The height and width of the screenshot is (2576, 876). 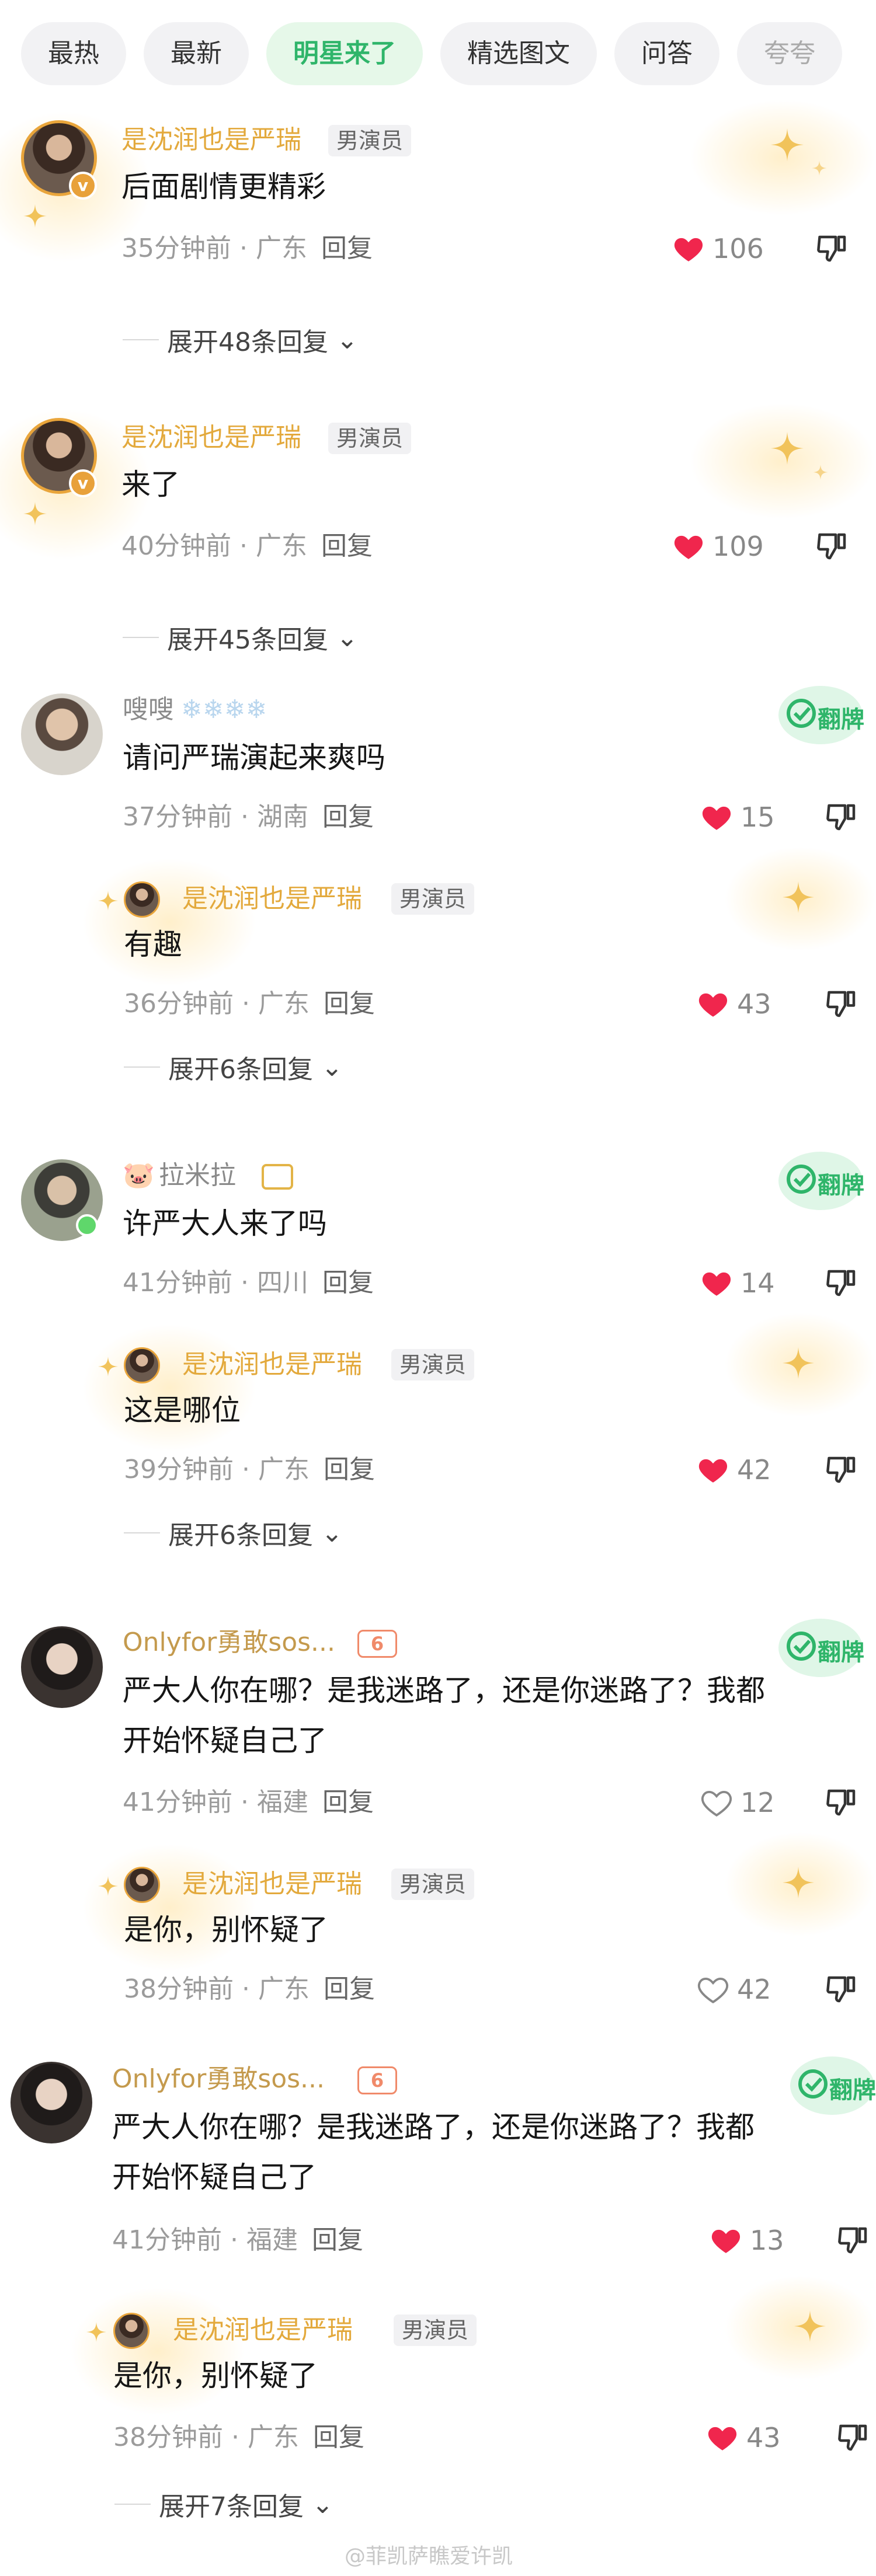 I want to click on comment-text-line-1: 严大人你在哪？是我迷路了，还是你迷路了？我都, so click(x=444, y=1691).